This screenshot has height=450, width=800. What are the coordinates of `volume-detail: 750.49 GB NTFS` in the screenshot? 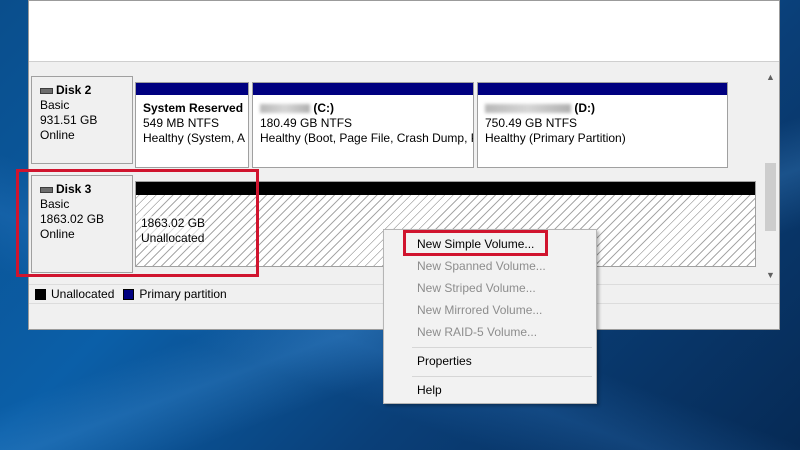 It's located at (531, 123).